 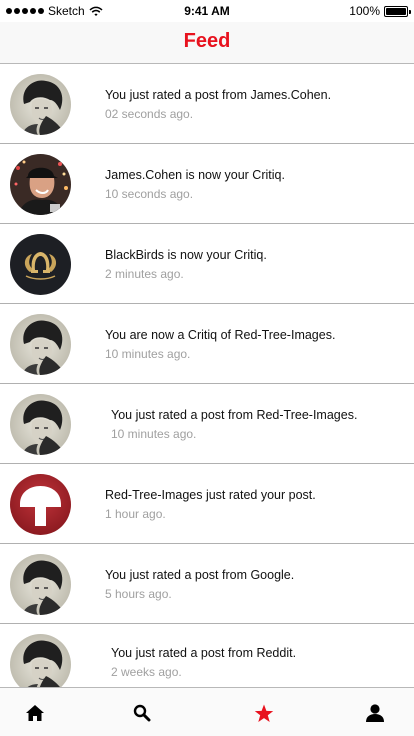 I want to click on tab-search, so click(x=142, y=713).